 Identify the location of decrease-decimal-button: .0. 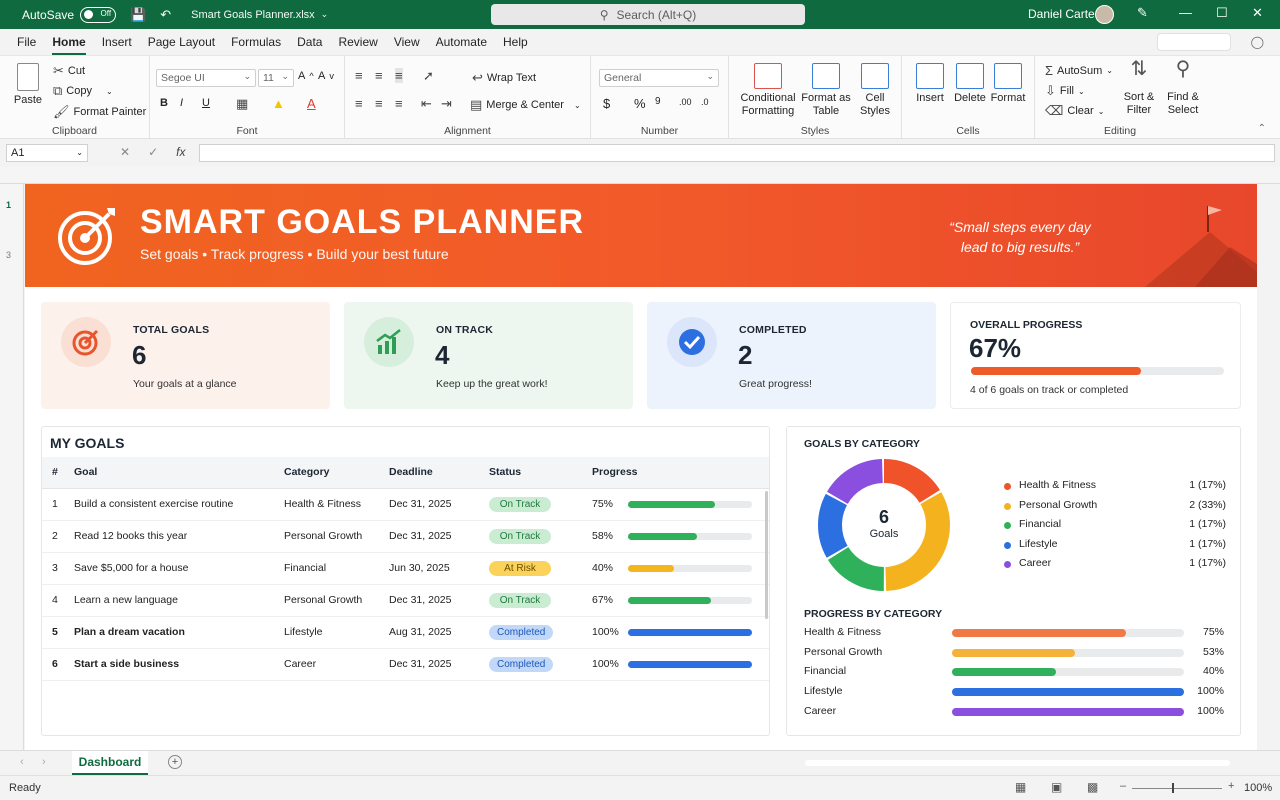
(705, 102).